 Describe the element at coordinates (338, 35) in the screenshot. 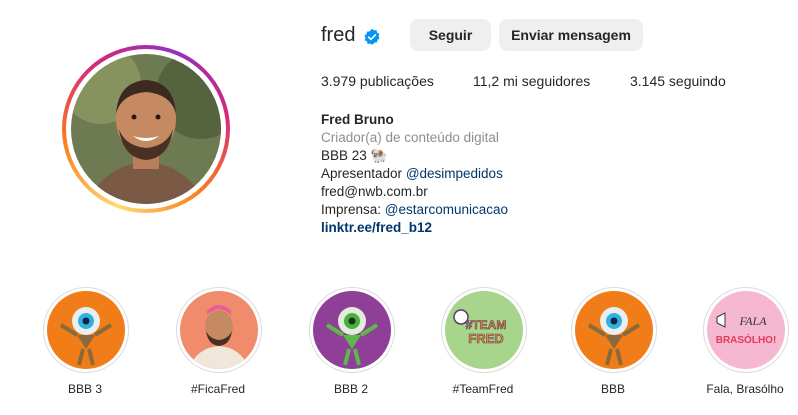

I see `username: fred` at that location.